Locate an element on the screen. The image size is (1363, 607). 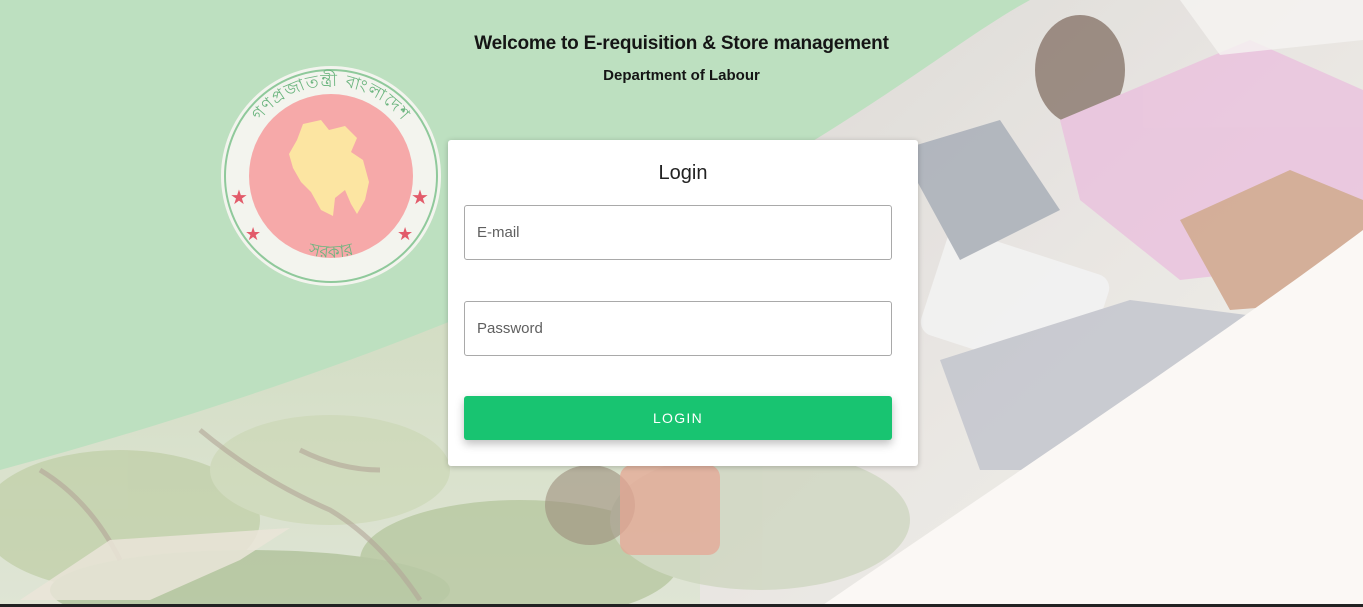
email-field is located at coordinates (678, 232).